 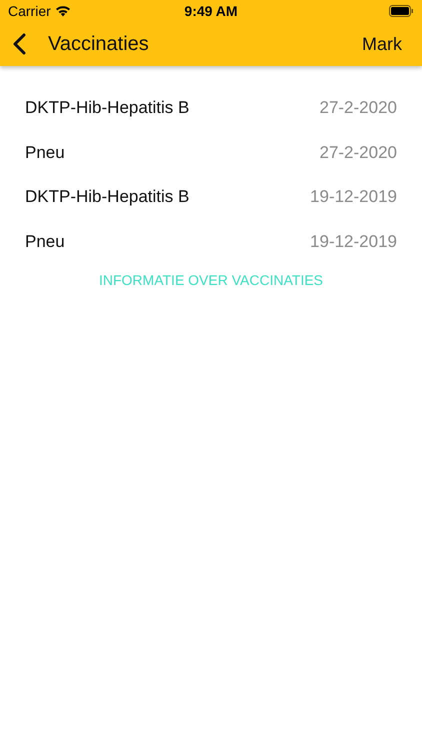 What do you see at coordinates (62, 11) in the screenshot?
I see `wifi-icon` at bounding box center [62, 11].